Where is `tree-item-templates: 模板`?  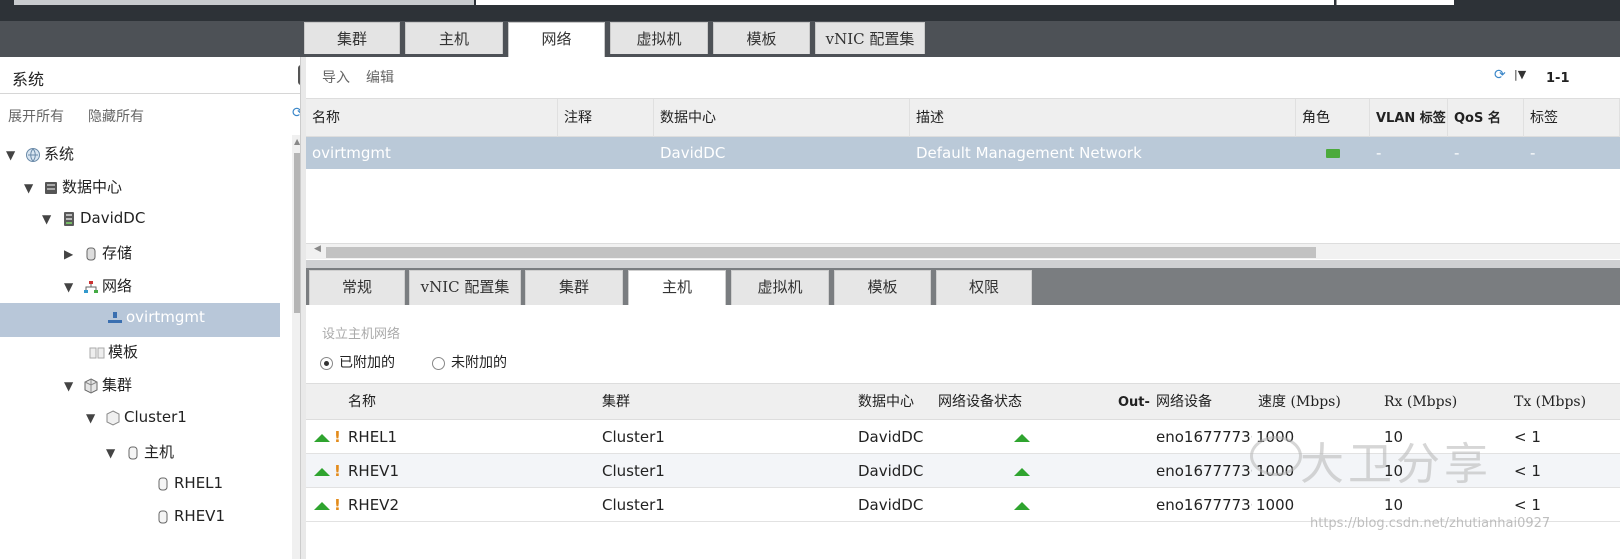
tree-item-templates: 模板 is located at coordinates (104, 351).